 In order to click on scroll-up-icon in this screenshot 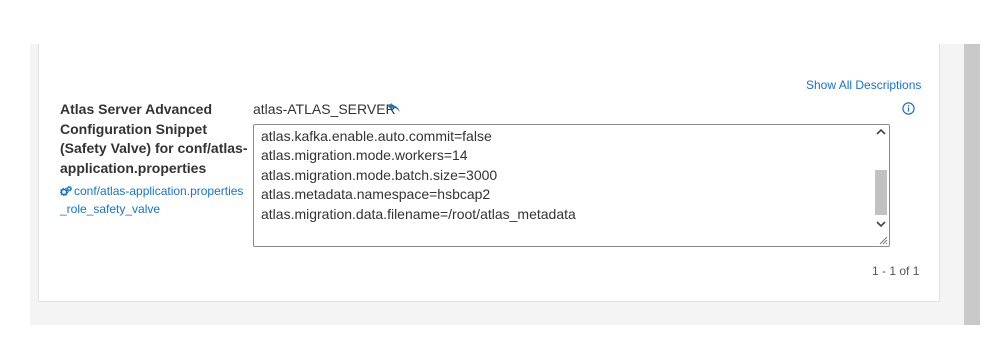, I will do `click(881, 132)`.